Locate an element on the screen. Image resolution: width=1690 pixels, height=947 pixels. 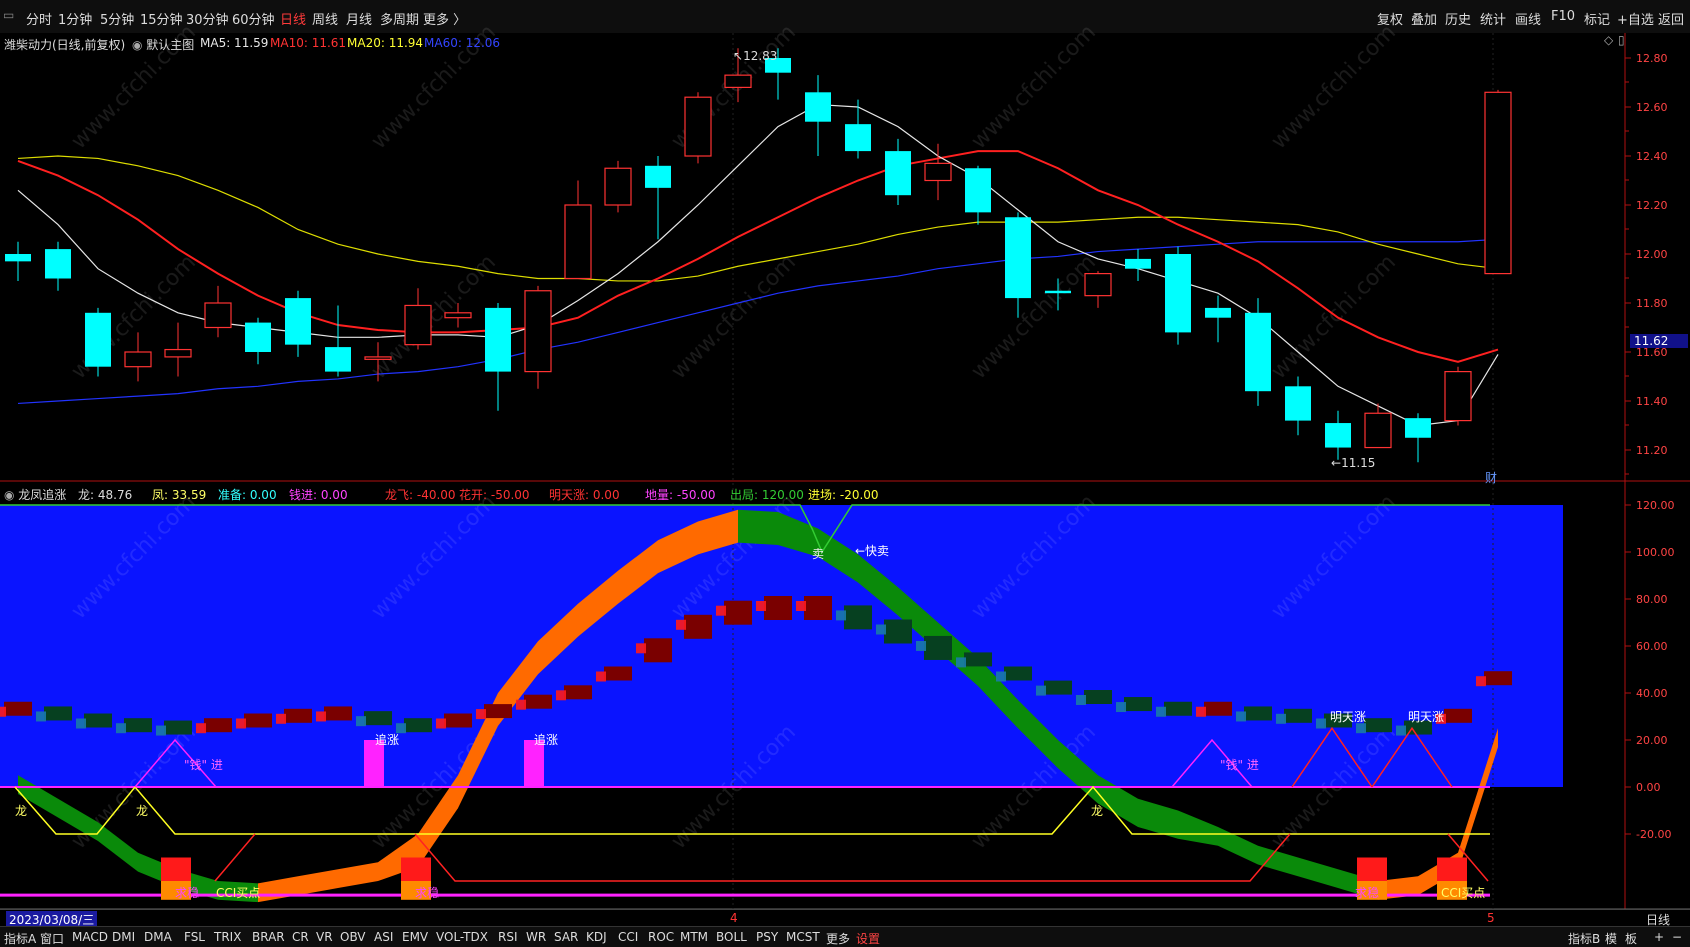
indicator-tab-10: OBV is located at coordinates (353, 937).